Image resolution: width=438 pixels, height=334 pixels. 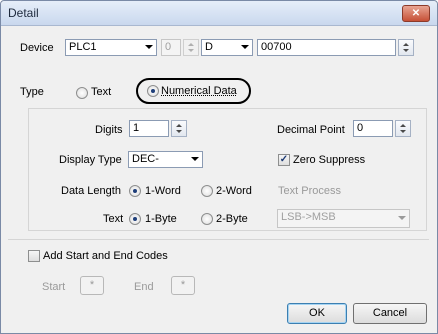 What do you see at coordinates (227, 47) in the screenshot?
I see `device-type-select: D` at bounding box center [227, 47].